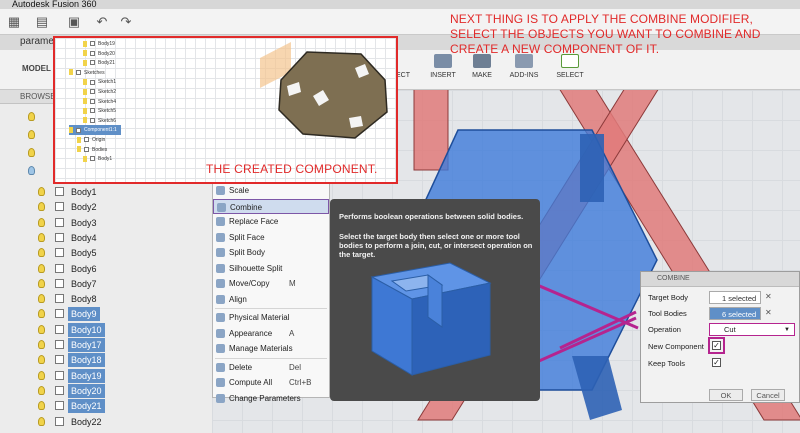  Describe the element at coordinates (356, 122) in the screenshot. I see `inset-hex-slot` at that location.